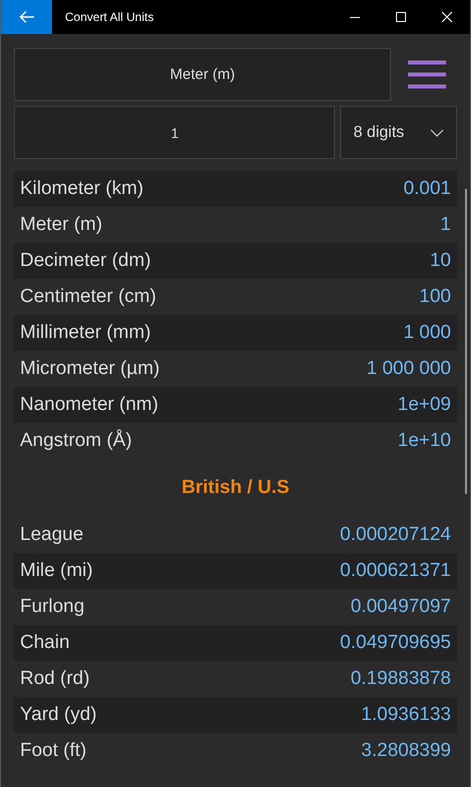  Describe the element at coordinates (235, 643) in the screenshot. I see `unit-row: Chain 0.049709695` at that location.